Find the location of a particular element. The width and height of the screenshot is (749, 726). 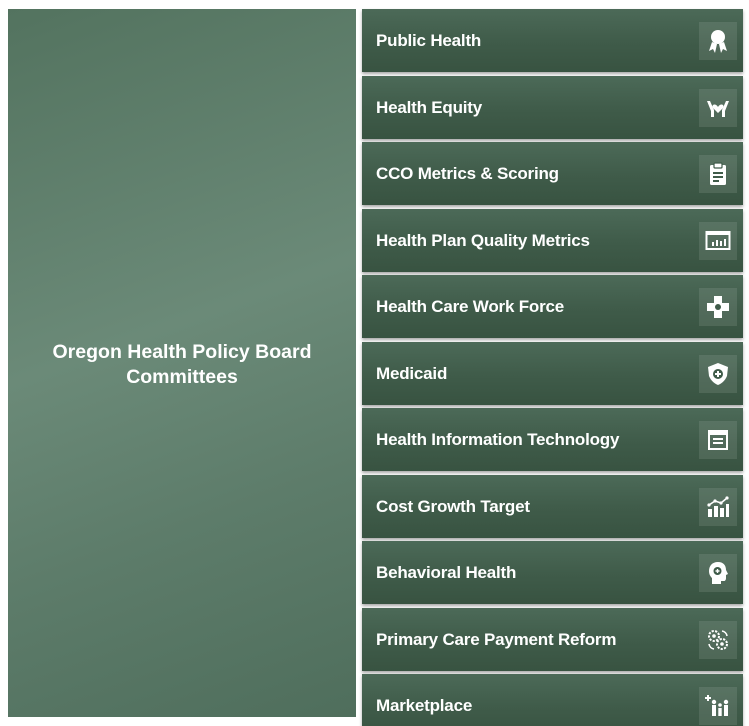

committee-health-information-technology: Health Information Technology is located at coordinates (552, 439).